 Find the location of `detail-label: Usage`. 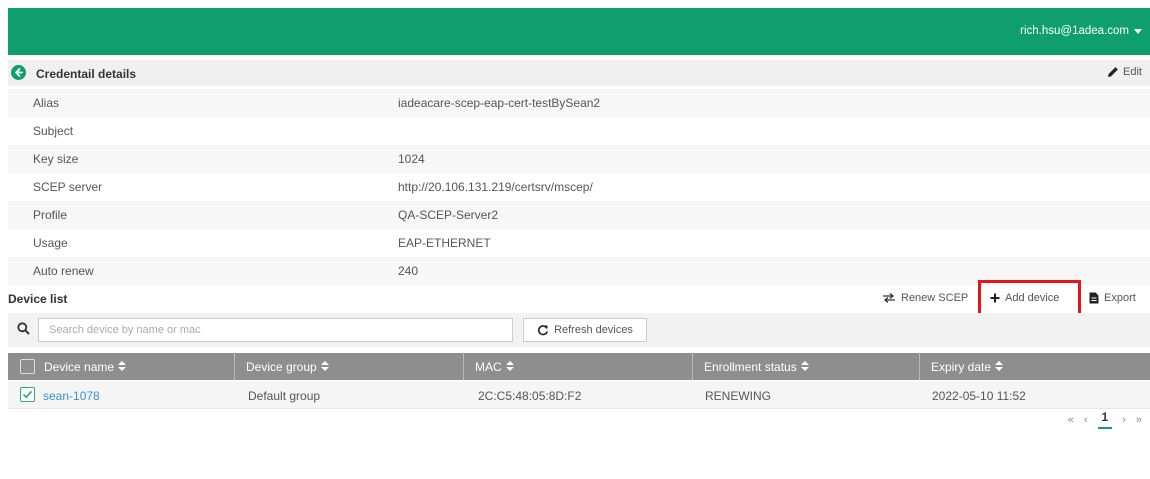

detail-label: Usage is located at coordinates (50, 243).